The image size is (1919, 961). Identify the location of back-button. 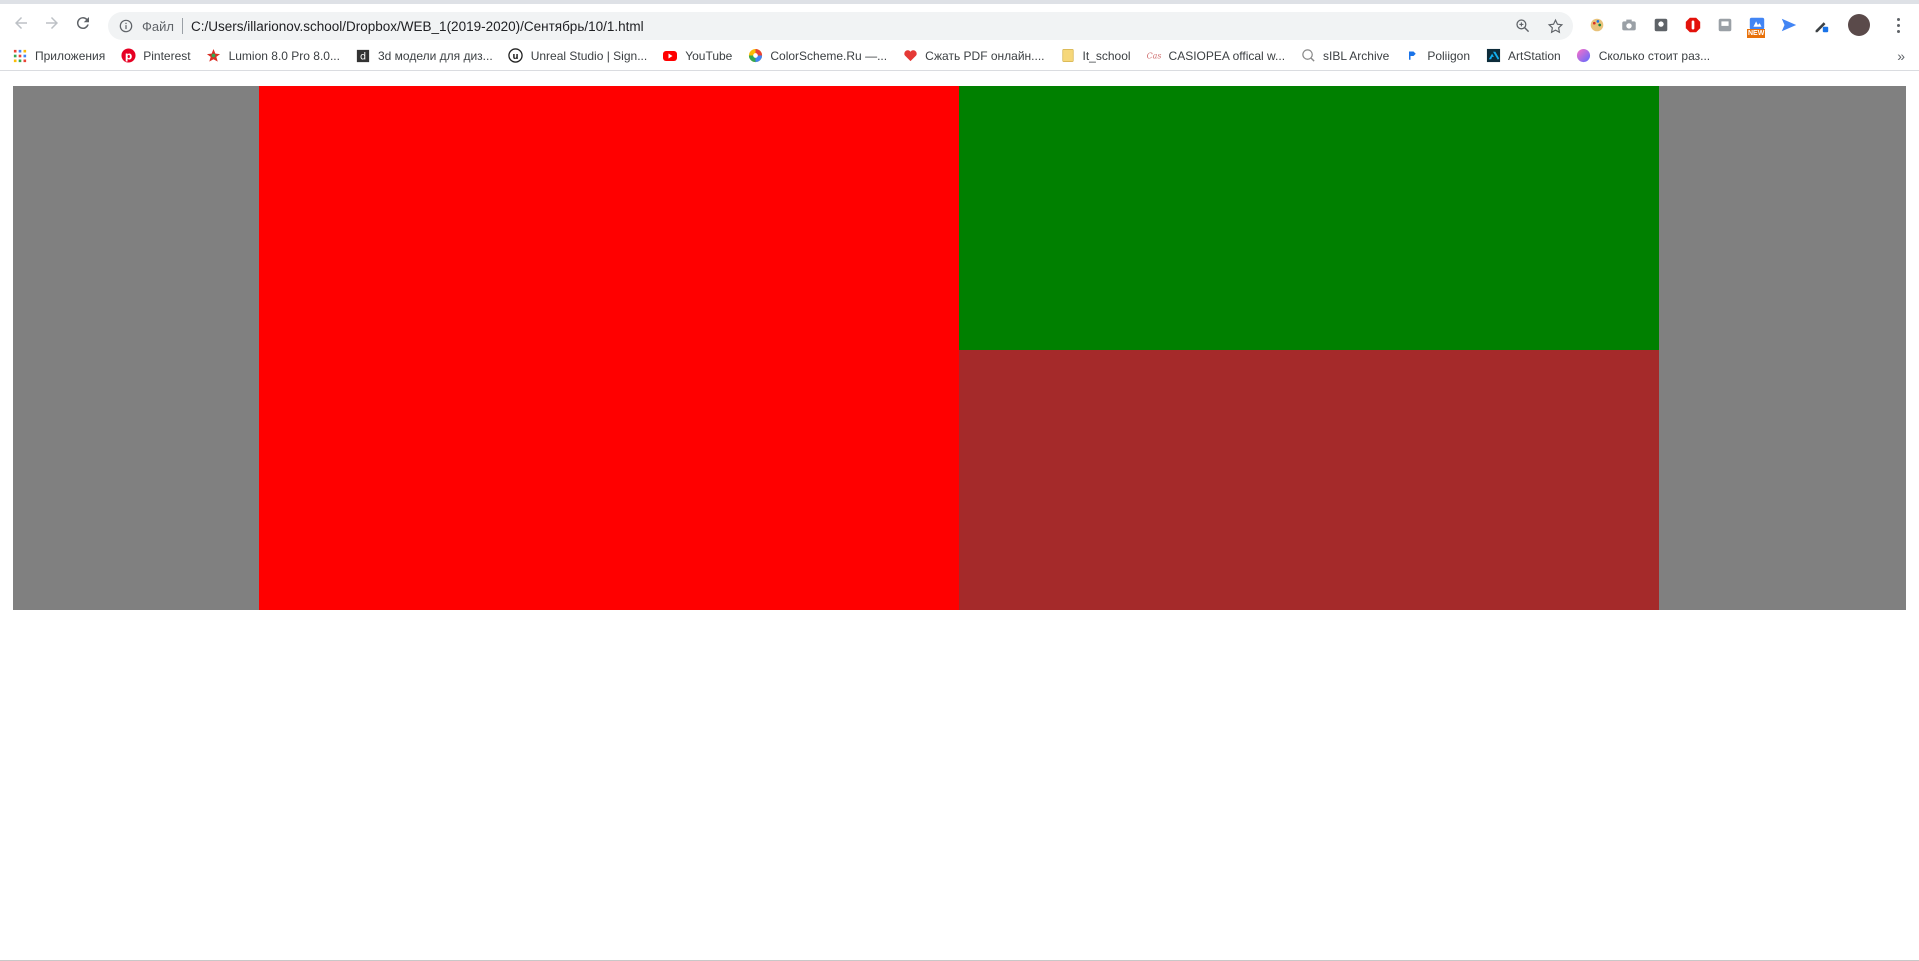
(21, 23).